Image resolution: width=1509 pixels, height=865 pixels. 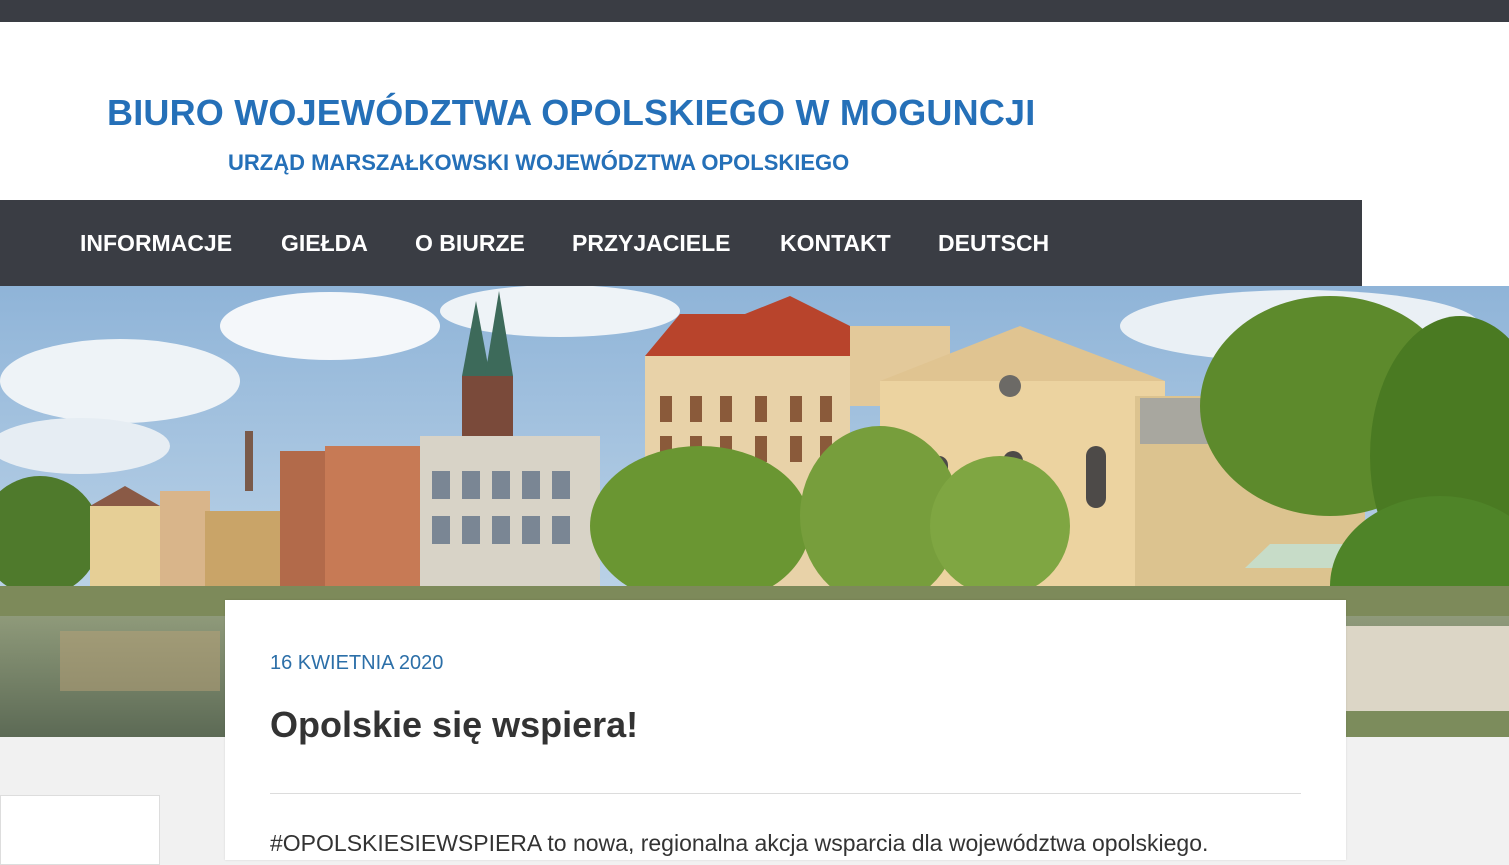 What do you see at coordinates (470, 243) in the screenshot?
I see `nav-item-o-biurze: O BIURZE` at bounding box center [470, 243].